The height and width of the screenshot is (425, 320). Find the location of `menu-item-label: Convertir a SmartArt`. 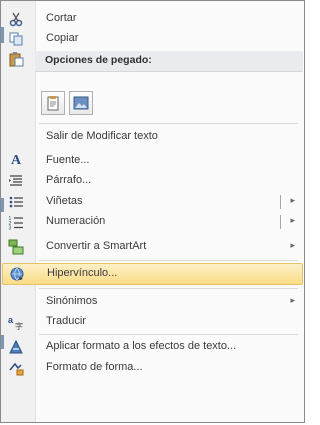

menu-item-label: Convertir a SmartArt is located at coordinates (96, 246).